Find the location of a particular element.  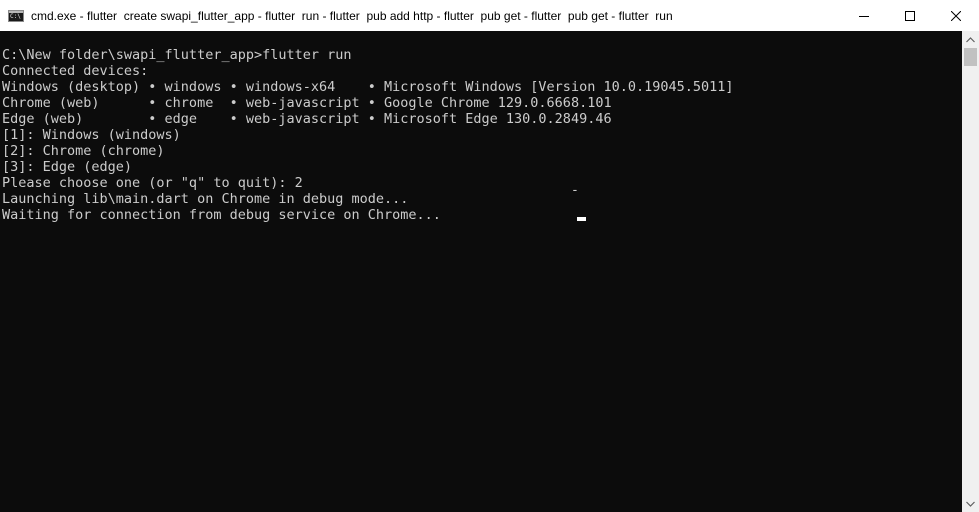

console-line: Connected devices: is located at coordinates (75, 71).